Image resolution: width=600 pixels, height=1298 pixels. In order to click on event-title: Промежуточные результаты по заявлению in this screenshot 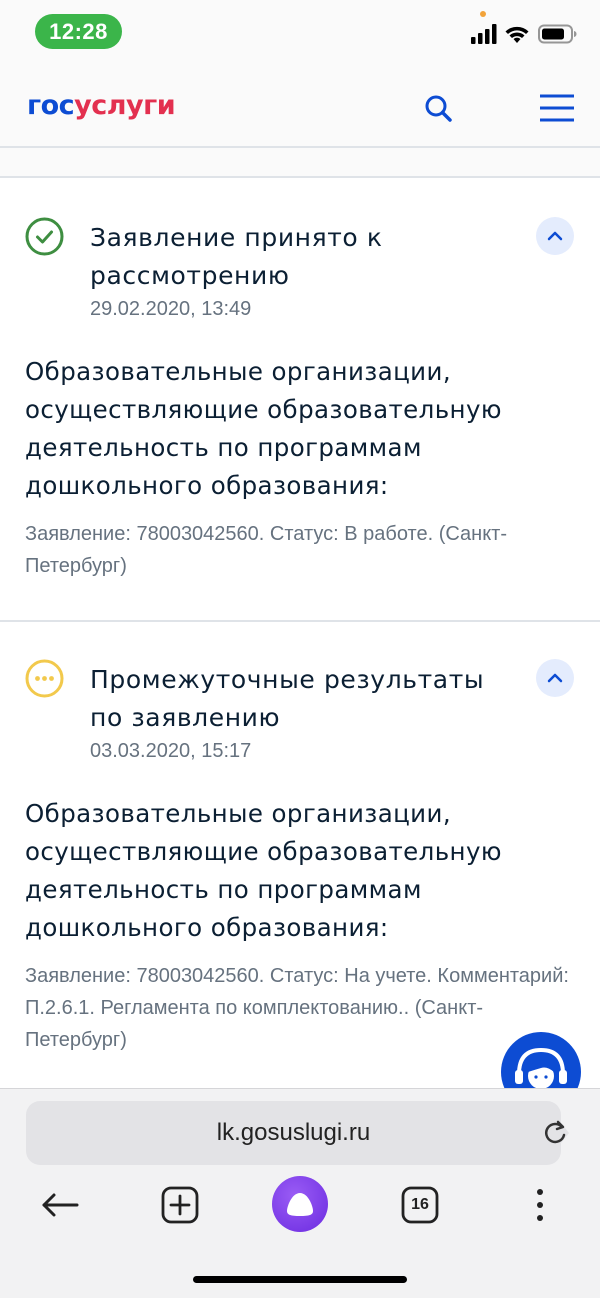, I will do `click(287, 698)`.